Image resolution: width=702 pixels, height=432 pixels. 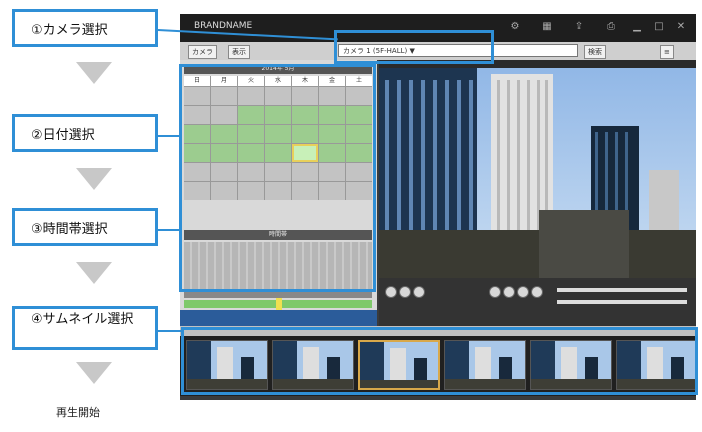 I want to click on close-icon: ✕, so click(x=681, y=27).